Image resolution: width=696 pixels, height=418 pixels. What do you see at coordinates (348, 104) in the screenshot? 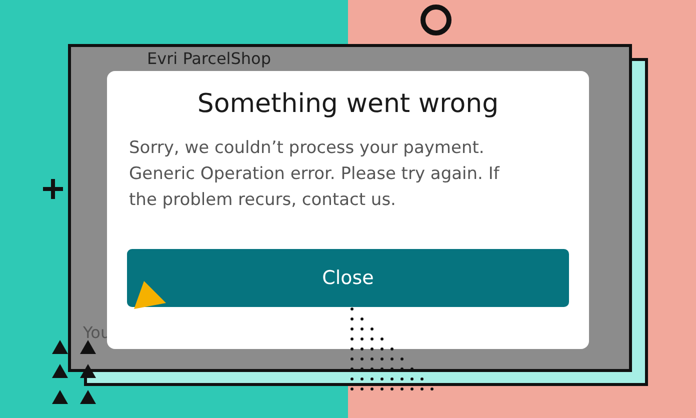
I see `dialog-title: Something went wrong` at bounding box center [348, 104].